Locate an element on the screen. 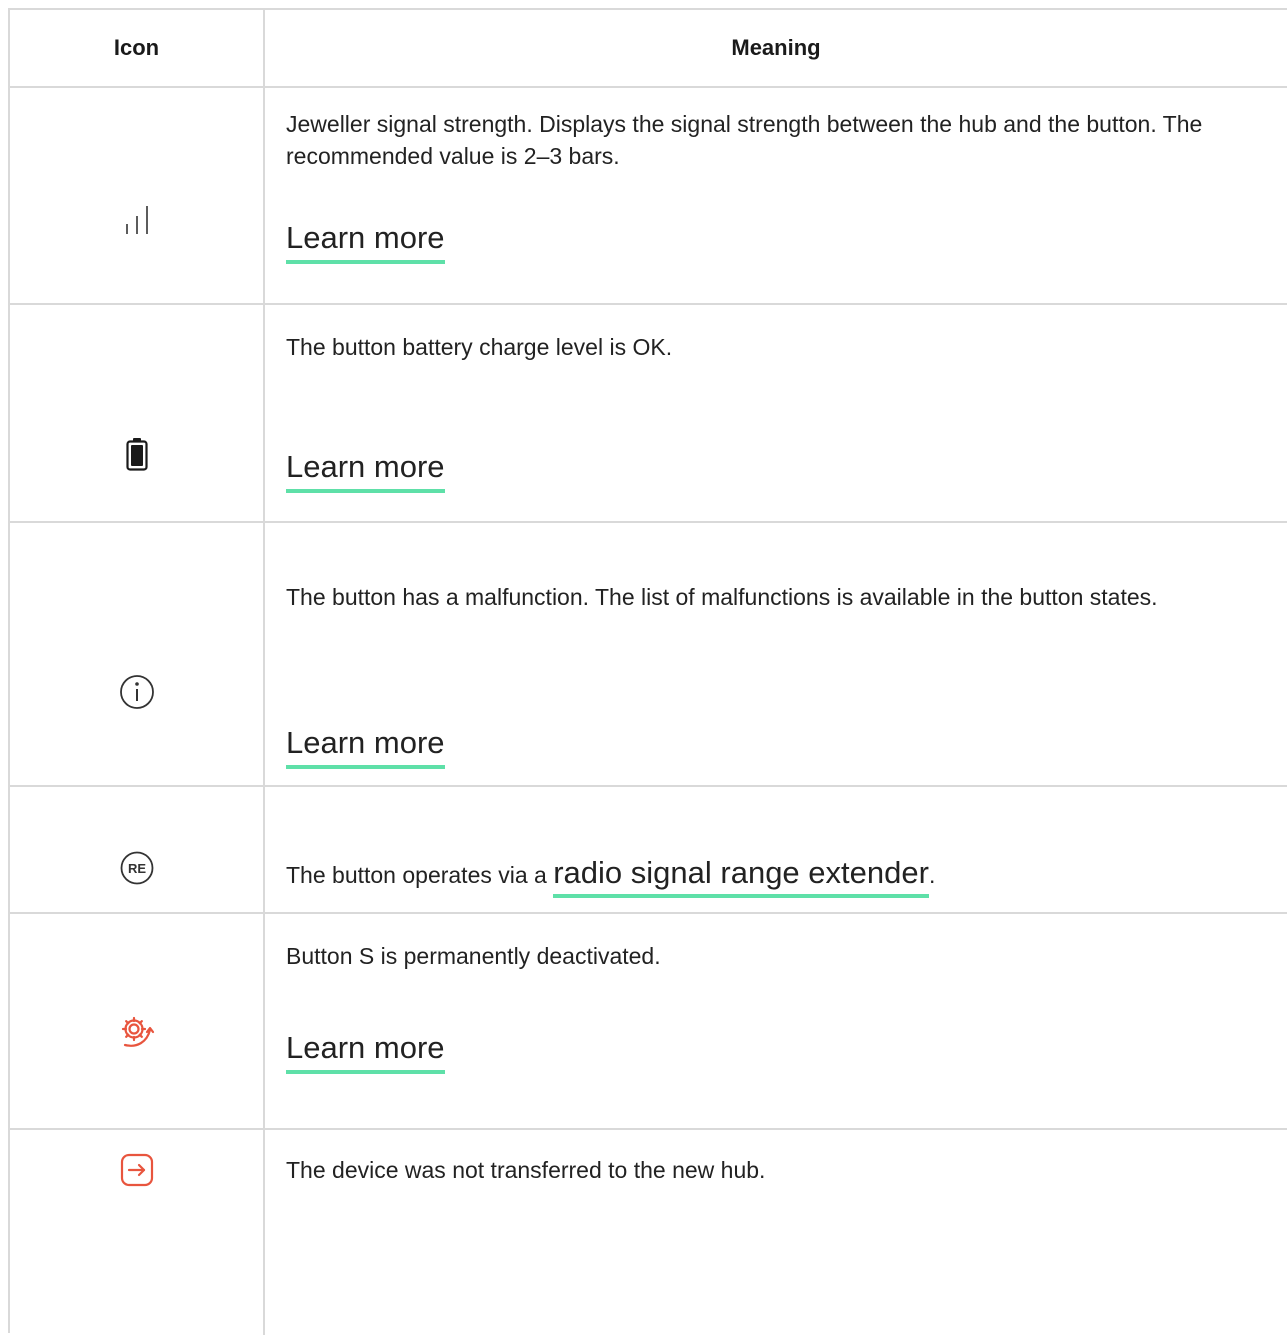 This screenshot has height=1335, width=1287. row-text-after: . is located at coordinates (932, 875).